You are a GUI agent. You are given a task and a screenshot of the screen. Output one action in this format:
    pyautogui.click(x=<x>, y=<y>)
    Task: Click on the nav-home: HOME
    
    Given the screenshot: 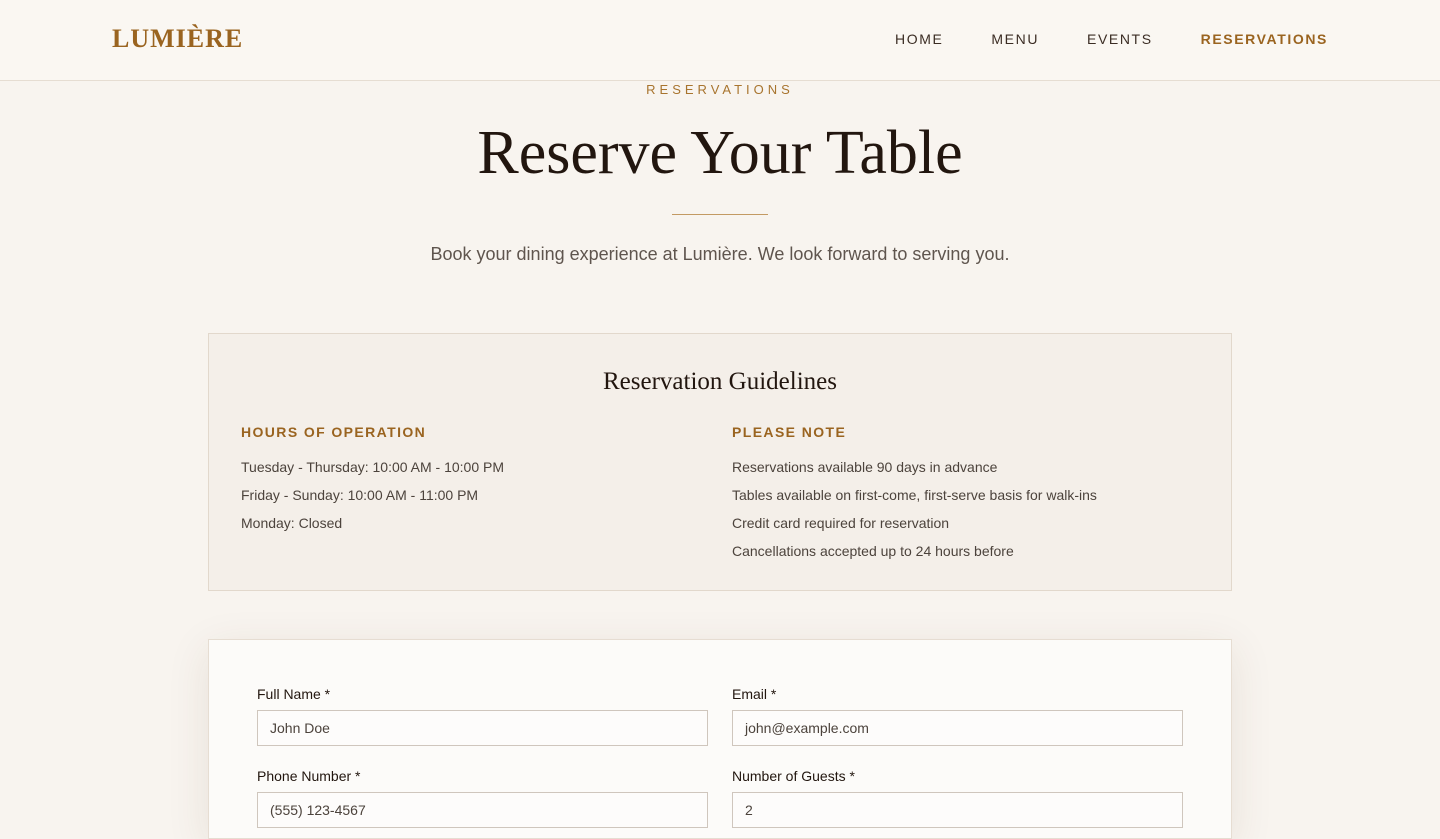 What is the action you would take?
    pyautogui.click(x=919, y=39)
    